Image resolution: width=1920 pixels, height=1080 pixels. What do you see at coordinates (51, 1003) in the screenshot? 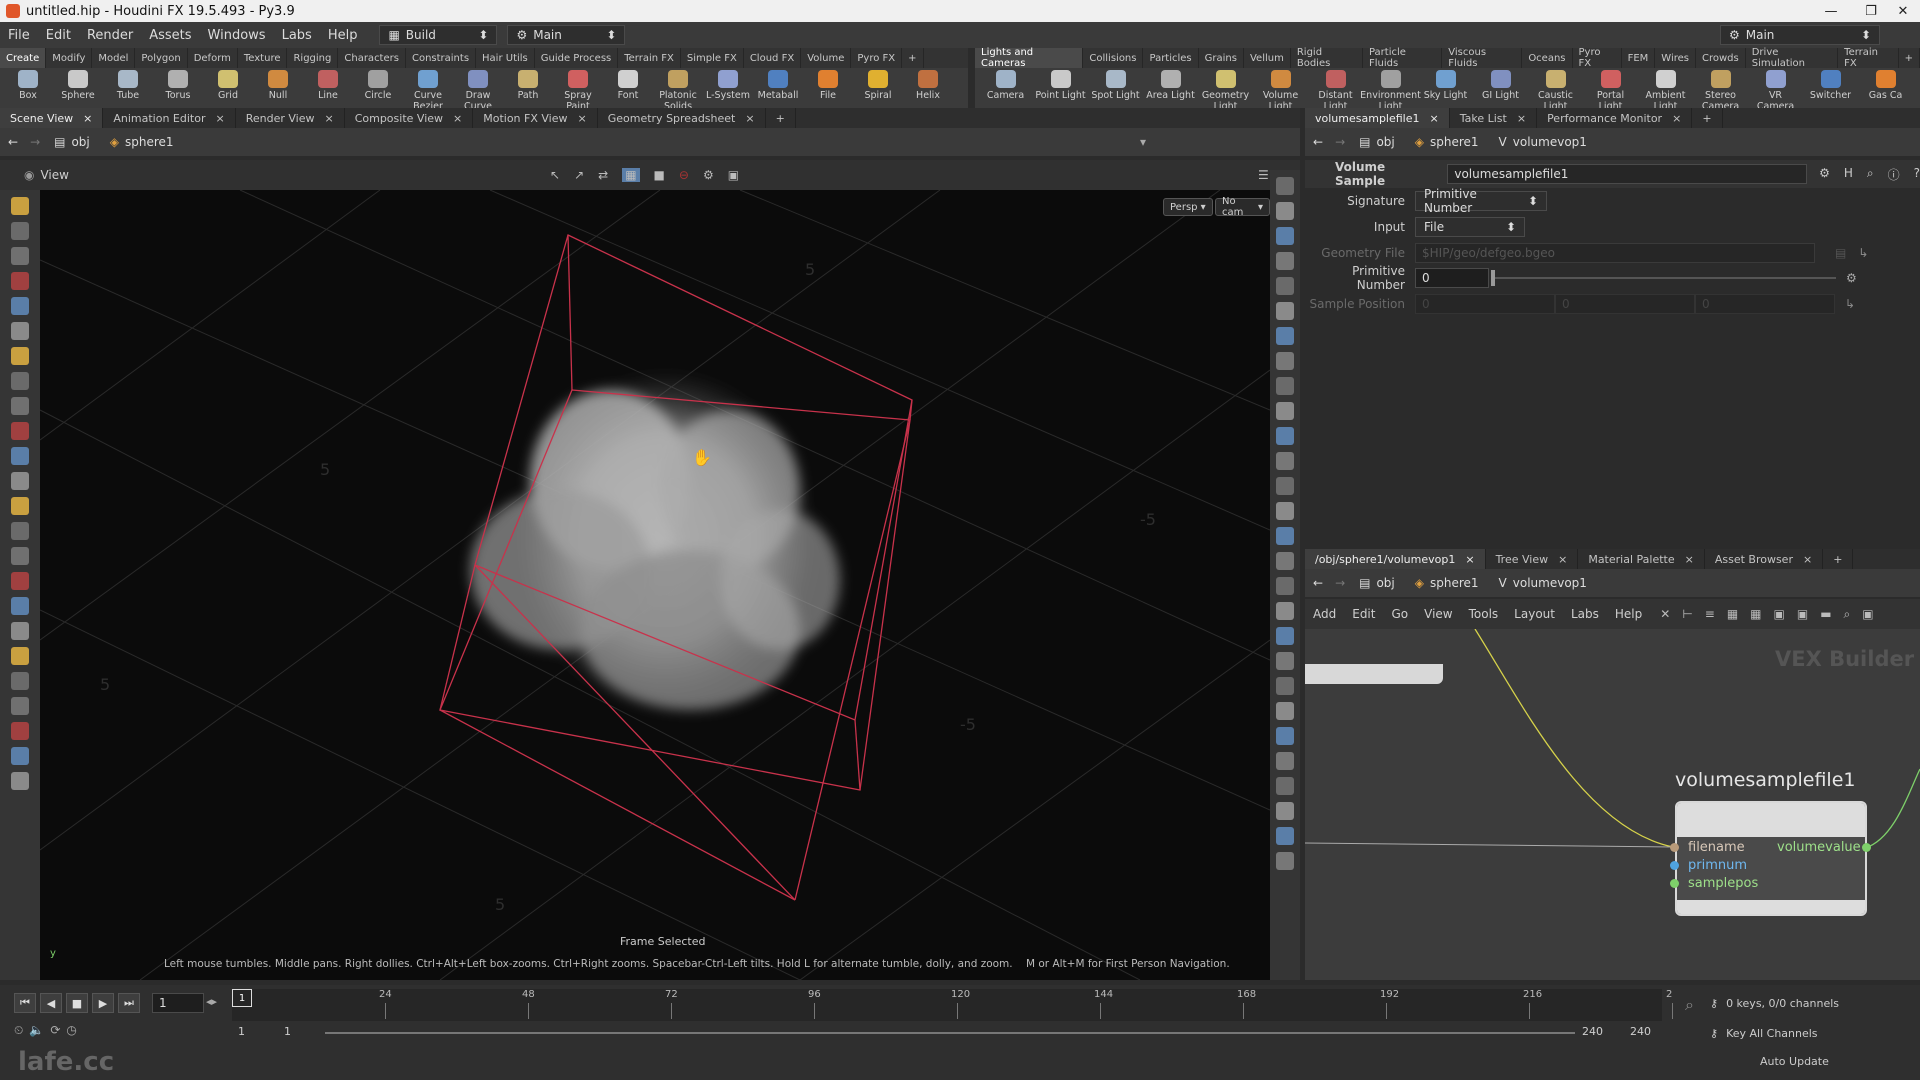
I see `step-back-button: ◀` at bounding box center [51, 1003].